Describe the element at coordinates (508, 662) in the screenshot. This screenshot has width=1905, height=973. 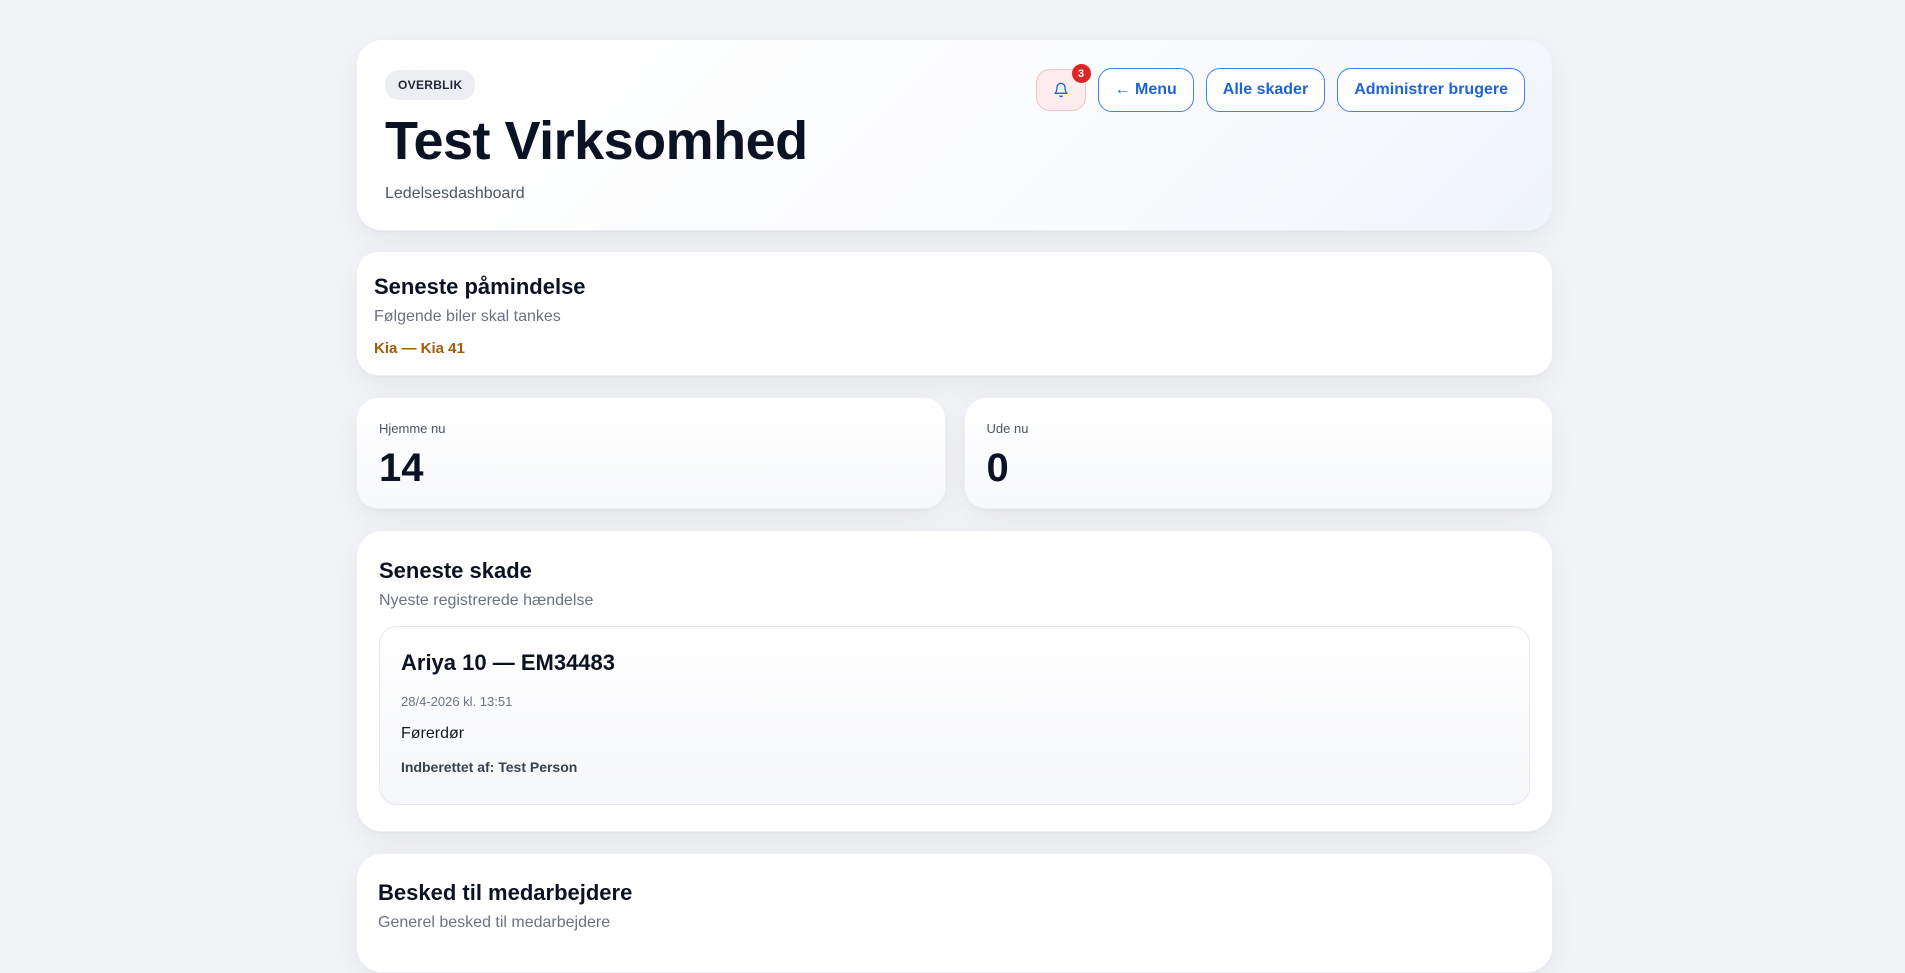
I see `damage-vehicle: Ariya 10 — EM34483` at that location.